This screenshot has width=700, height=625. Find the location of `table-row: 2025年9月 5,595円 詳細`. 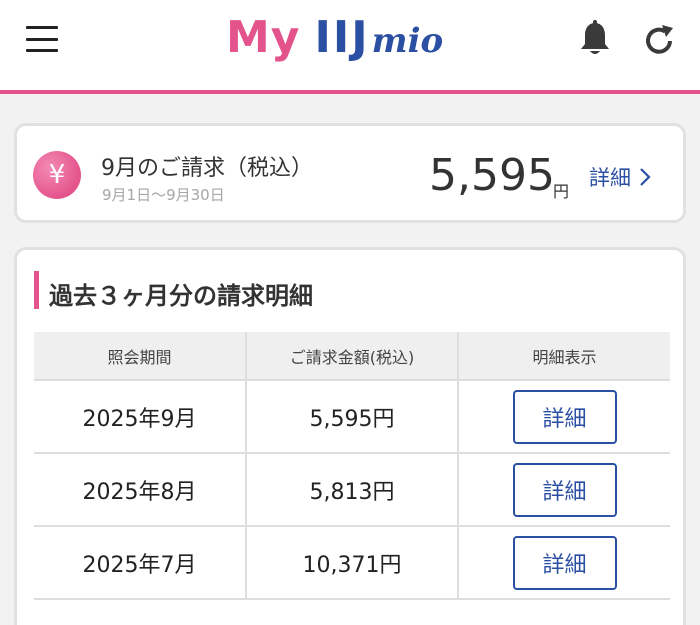

table-row: 2025年9月 5,595円 詳細 is located at coordinates (352, 416).